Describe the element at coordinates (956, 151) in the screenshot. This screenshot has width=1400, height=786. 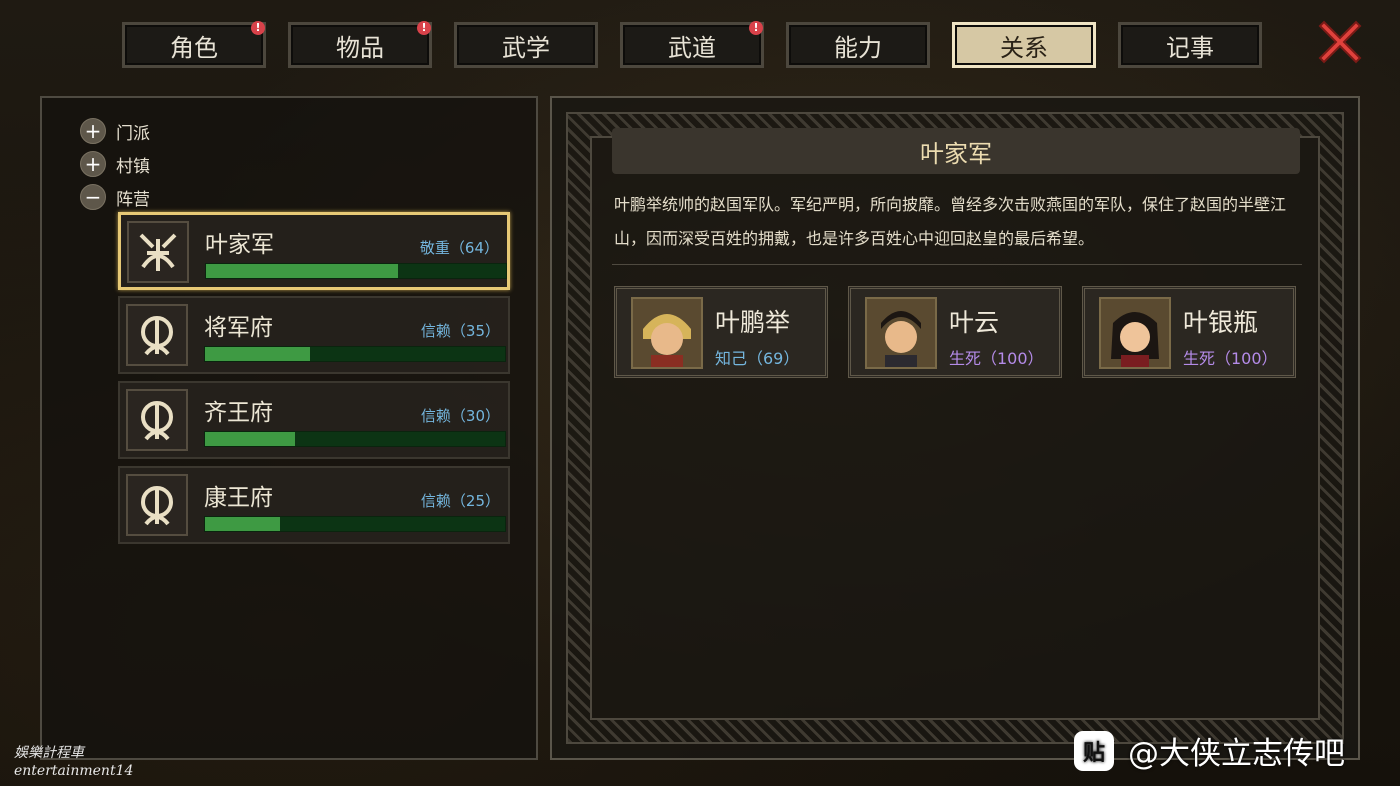
I see `detail-title: 叶家军` at that location.